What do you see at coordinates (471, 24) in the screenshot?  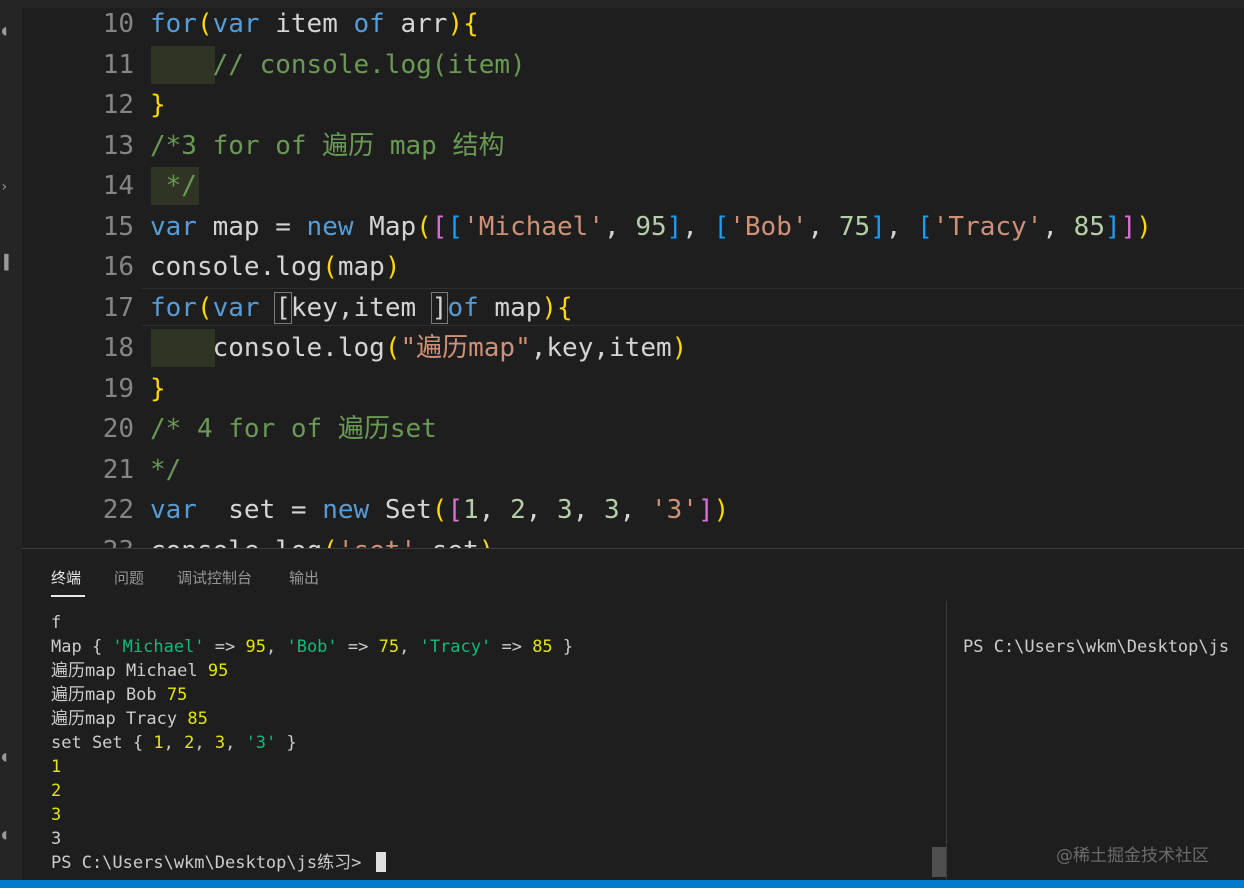 I see `code-token: {` at bounding box center [471, 24].